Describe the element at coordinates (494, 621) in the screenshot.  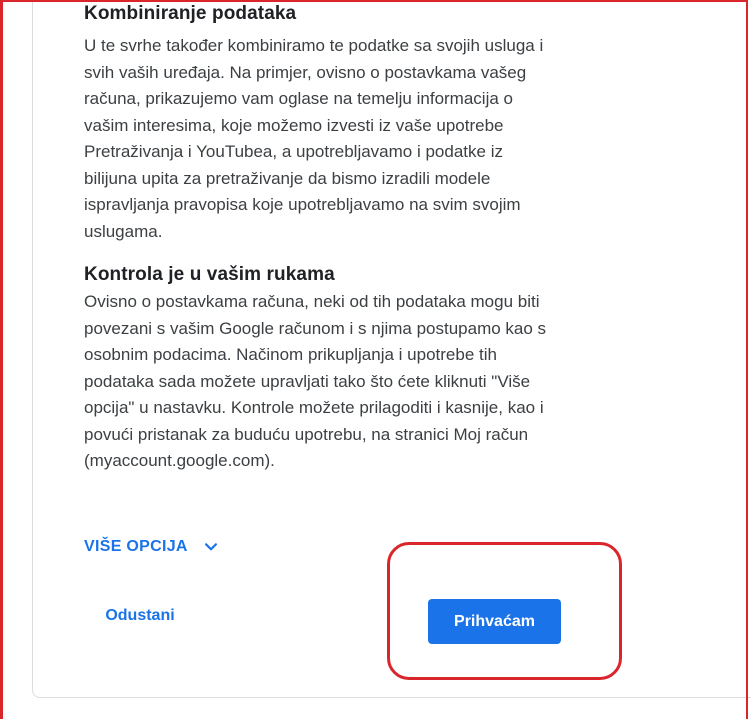
I see `accept-button: Prihvaćam` at that location.